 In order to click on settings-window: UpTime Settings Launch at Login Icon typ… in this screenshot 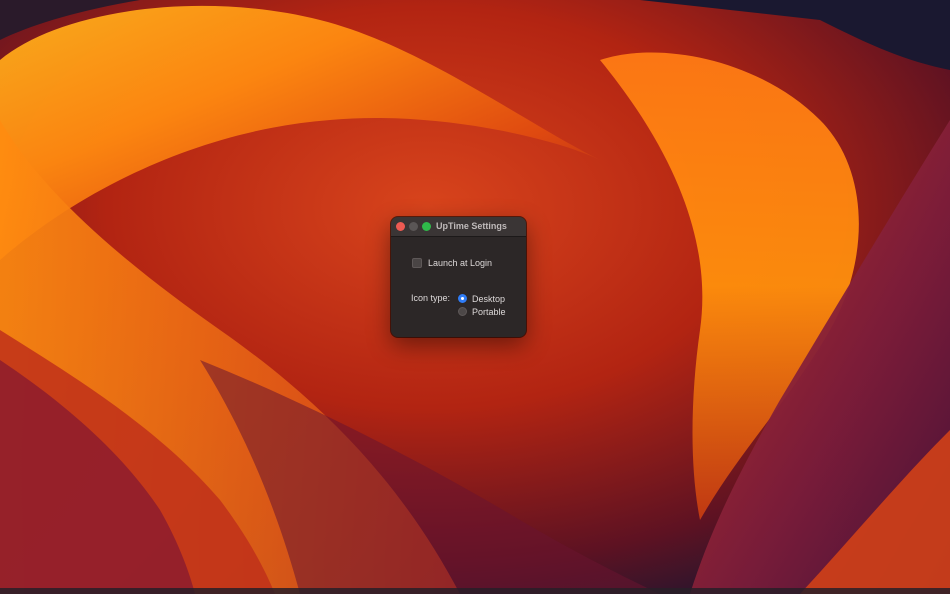, I will do `click(458, 277)`.